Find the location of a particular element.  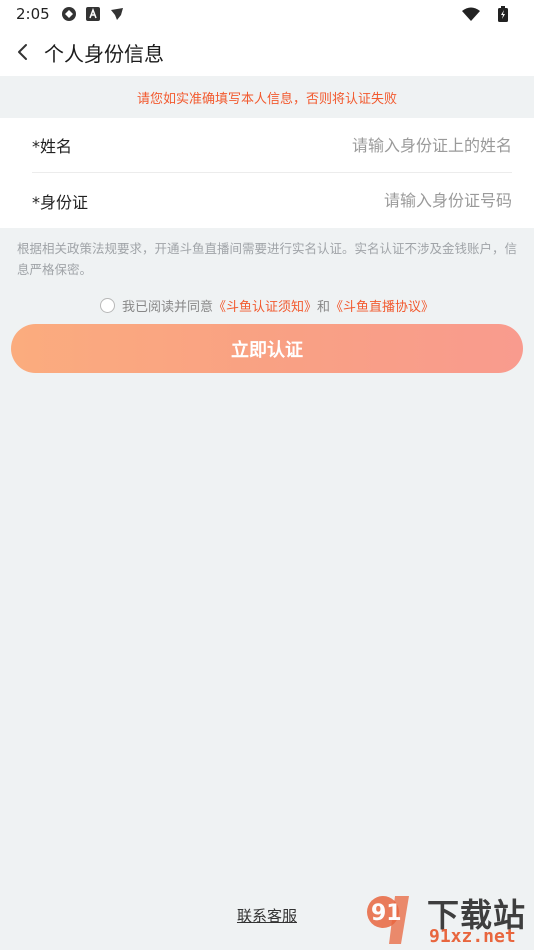

chevron-left-icon is located at coordinates (22, 52).